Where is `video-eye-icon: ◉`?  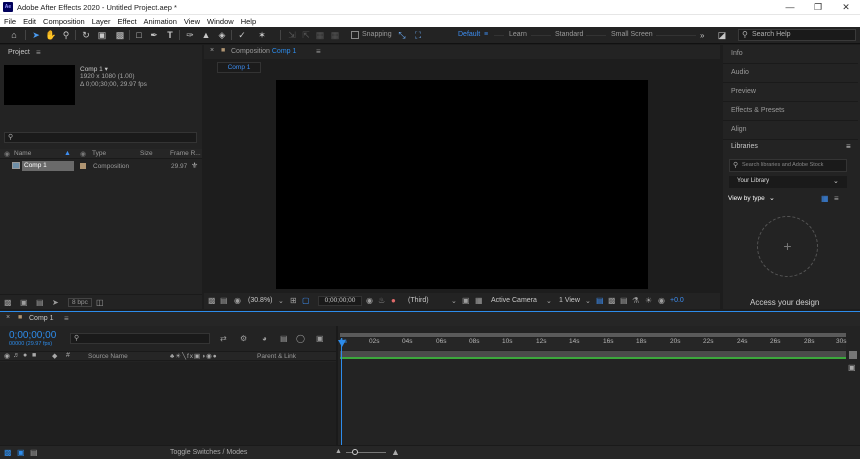 video-eye-icon: ◉ is located at coordinates (7, 356).